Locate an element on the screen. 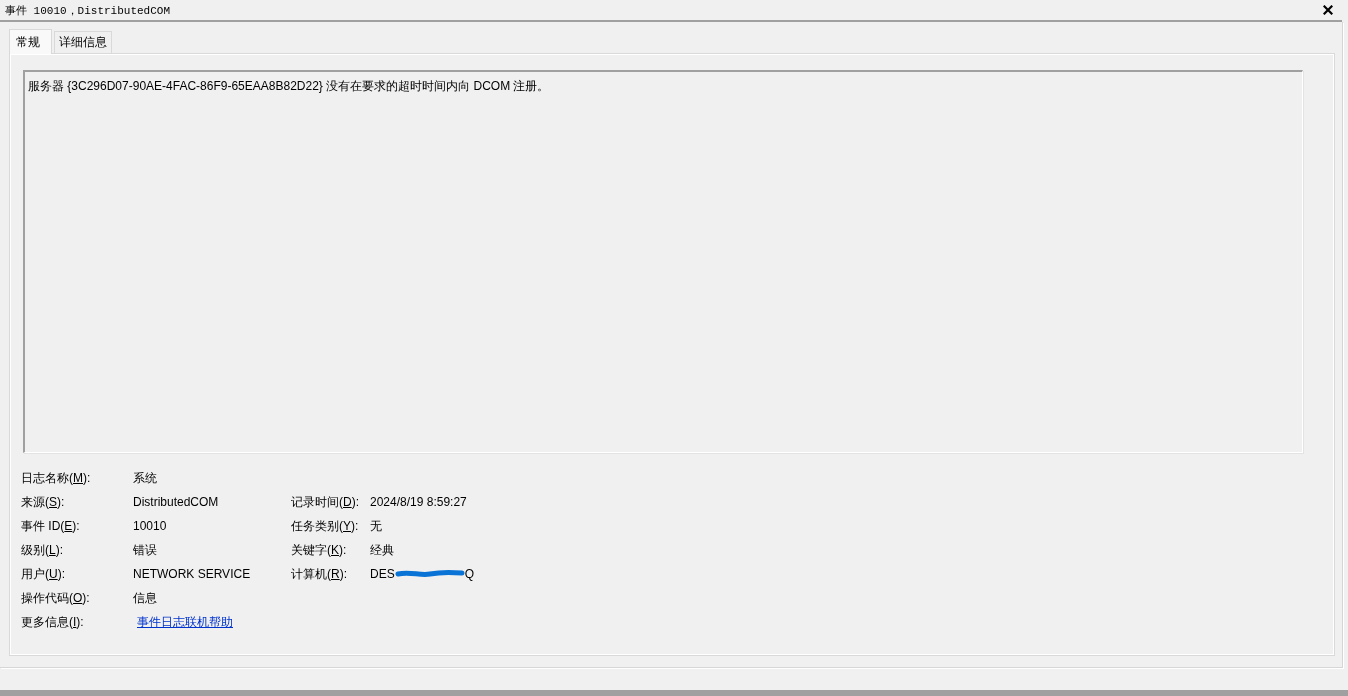 The image size is (1348, 696). field-label: 更多信息(I): is located at coordinates (53, 622).